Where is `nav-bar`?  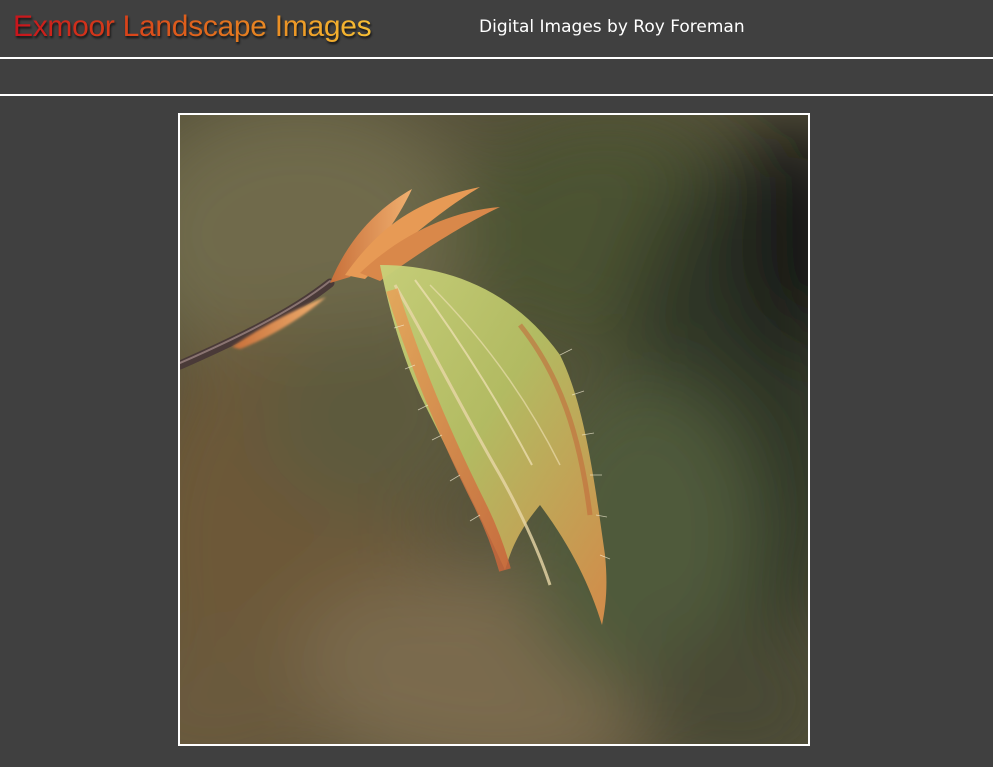 nav-bar is located at coordinates (496, 78).